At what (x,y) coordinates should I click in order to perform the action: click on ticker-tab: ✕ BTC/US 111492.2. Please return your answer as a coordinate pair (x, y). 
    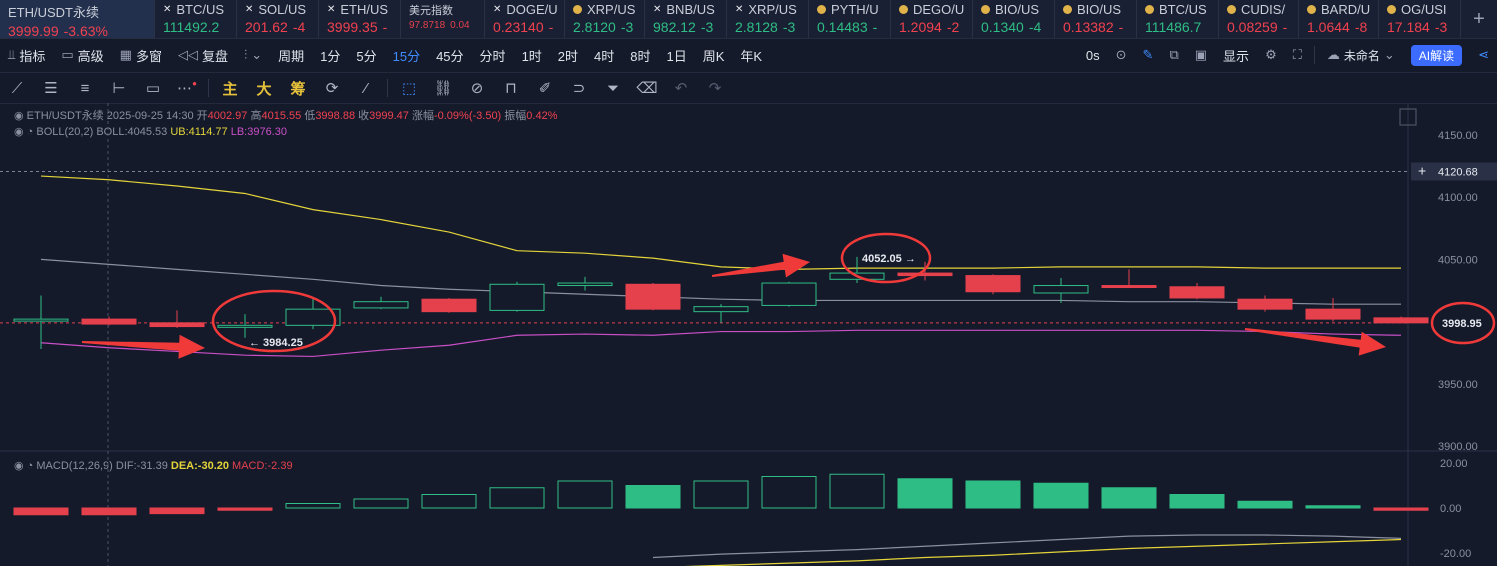
    Looking at the image, I should click on (196, 19).